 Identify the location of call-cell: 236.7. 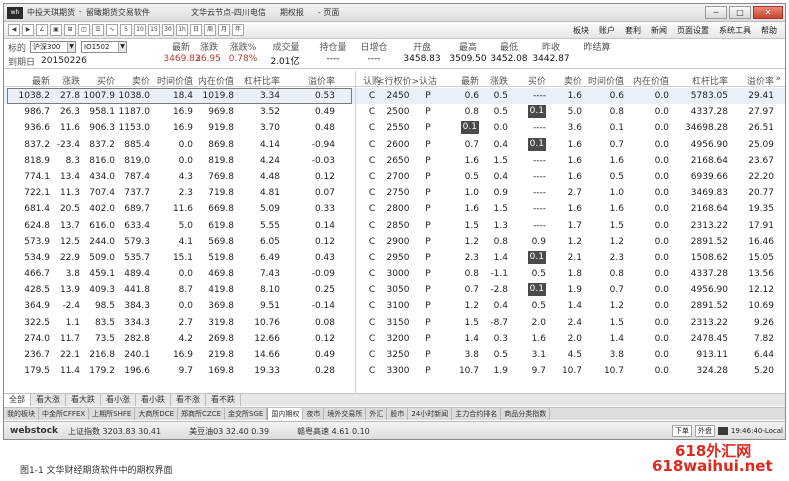
(37, 355).